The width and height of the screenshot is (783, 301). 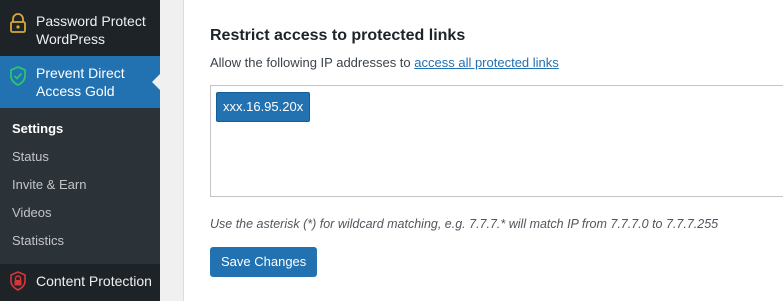 I want to click on ip-tag: xxx.16.95.20x, so click(x=263, y=107).